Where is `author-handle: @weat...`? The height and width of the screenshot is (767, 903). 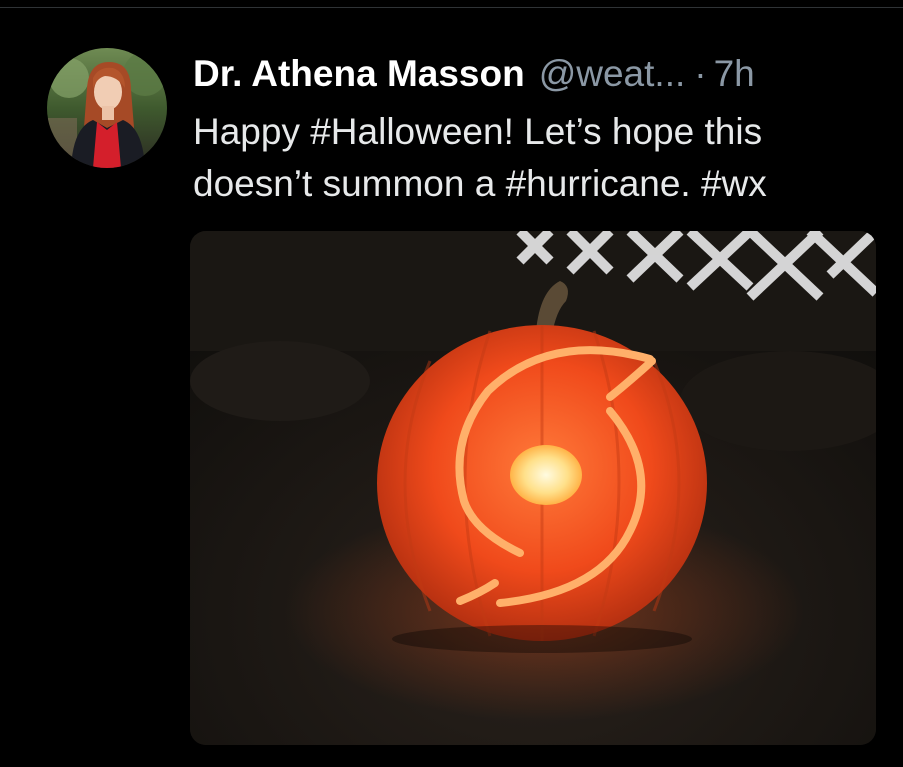 author-handle: @weat... is located at coordinates (612, 74).